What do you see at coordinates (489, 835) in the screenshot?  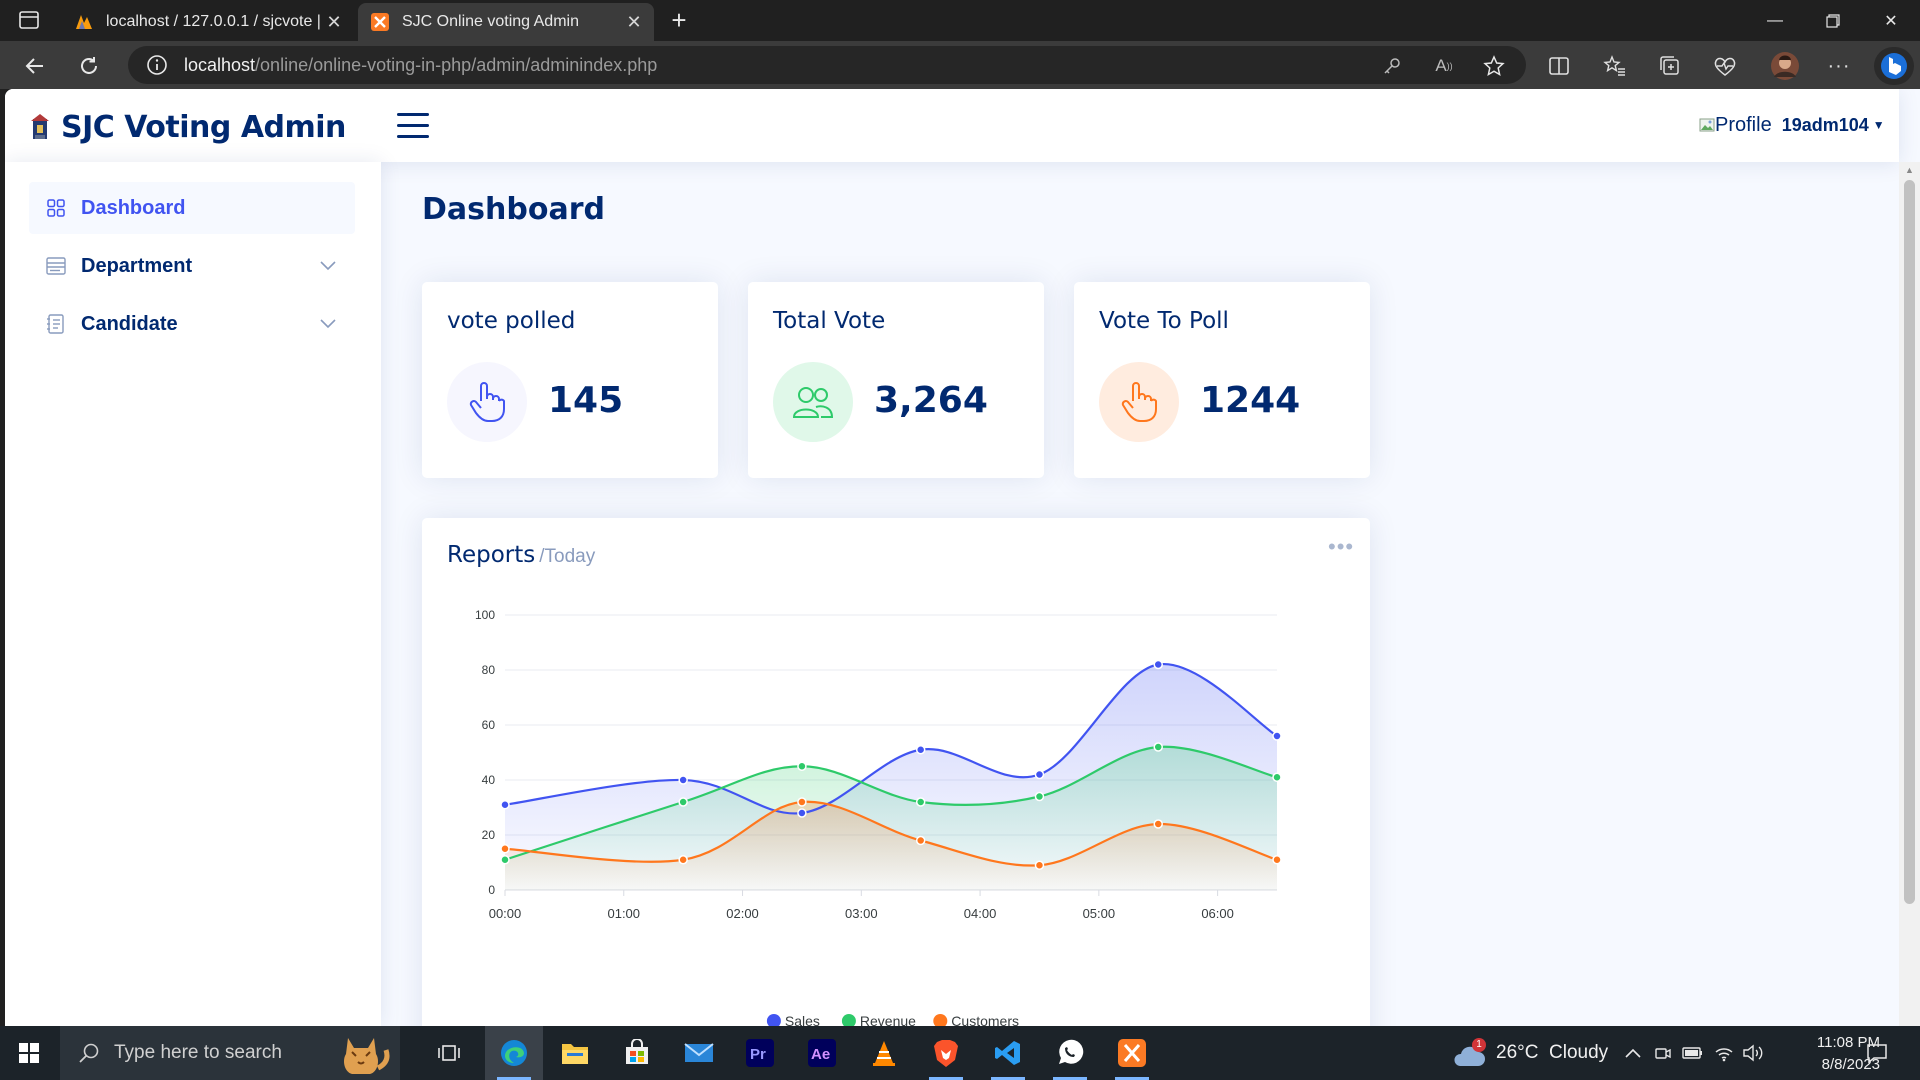 I see `y-tick-label: 20` at bounding box center [489, 835].